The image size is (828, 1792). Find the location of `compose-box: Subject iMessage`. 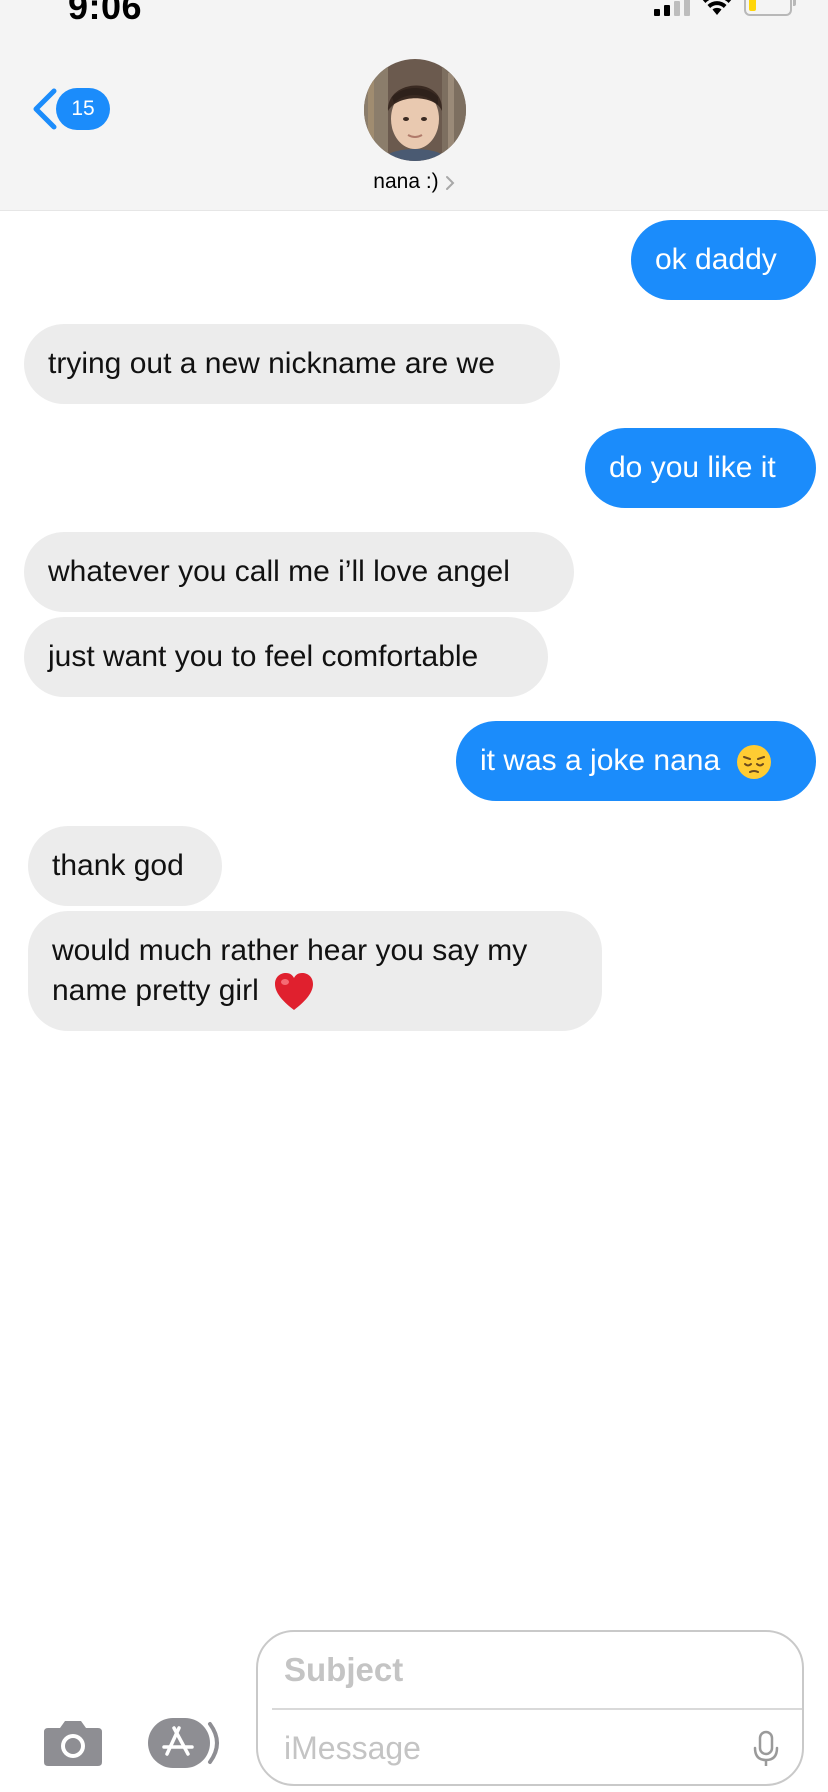

compose-box: Subject iMessage is located at coordinates (530, 1708).